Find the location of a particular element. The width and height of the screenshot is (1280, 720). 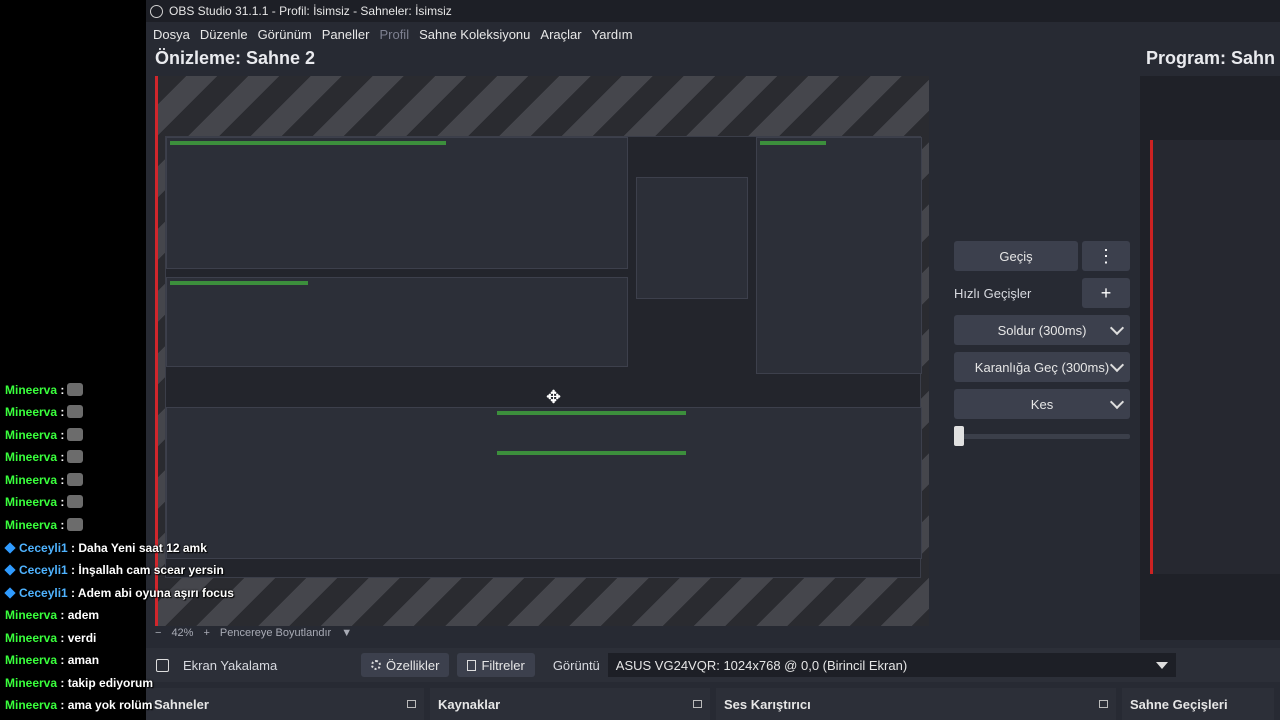

menu-sahne-koleksiyonu: Sahne Koleksiyonu is located at coordinates (474, 34).